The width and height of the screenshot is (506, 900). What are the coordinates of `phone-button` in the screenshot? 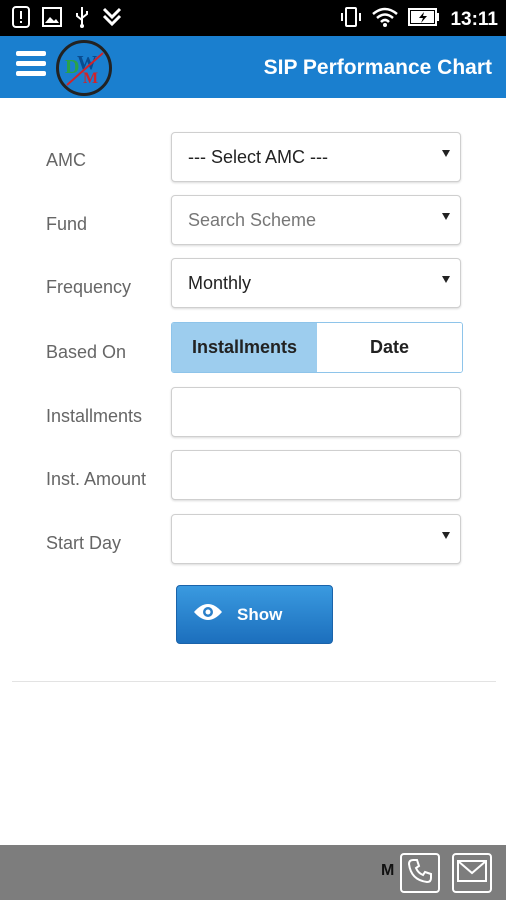 It's located at (420, 873).